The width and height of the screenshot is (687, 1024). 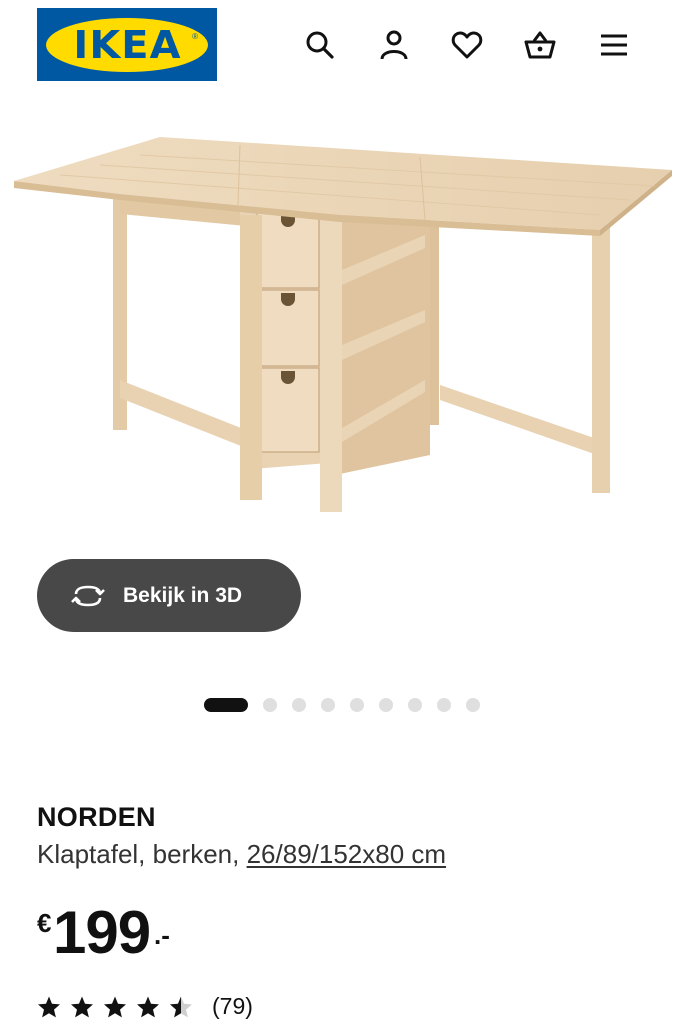 What do you see at coordinates (195, 36) in the screenshot?
I see `logo-registered-mark: ®` at bounding box center [195, 36].